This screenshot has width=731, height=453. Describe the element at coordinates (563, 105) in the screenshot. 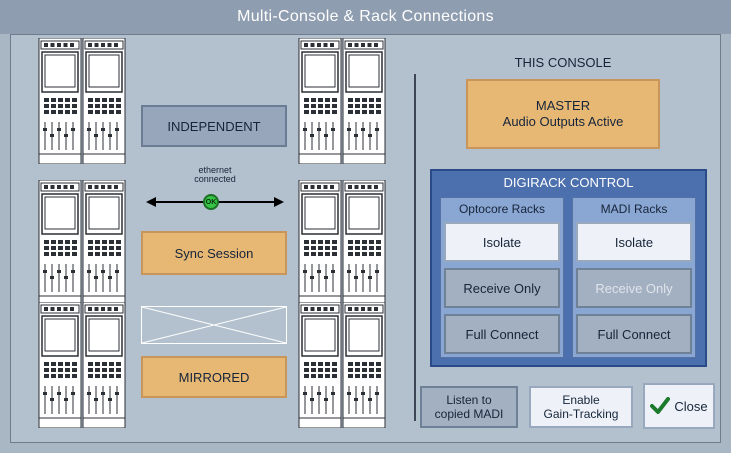

I see `role-line-1: MASTER` at that location.